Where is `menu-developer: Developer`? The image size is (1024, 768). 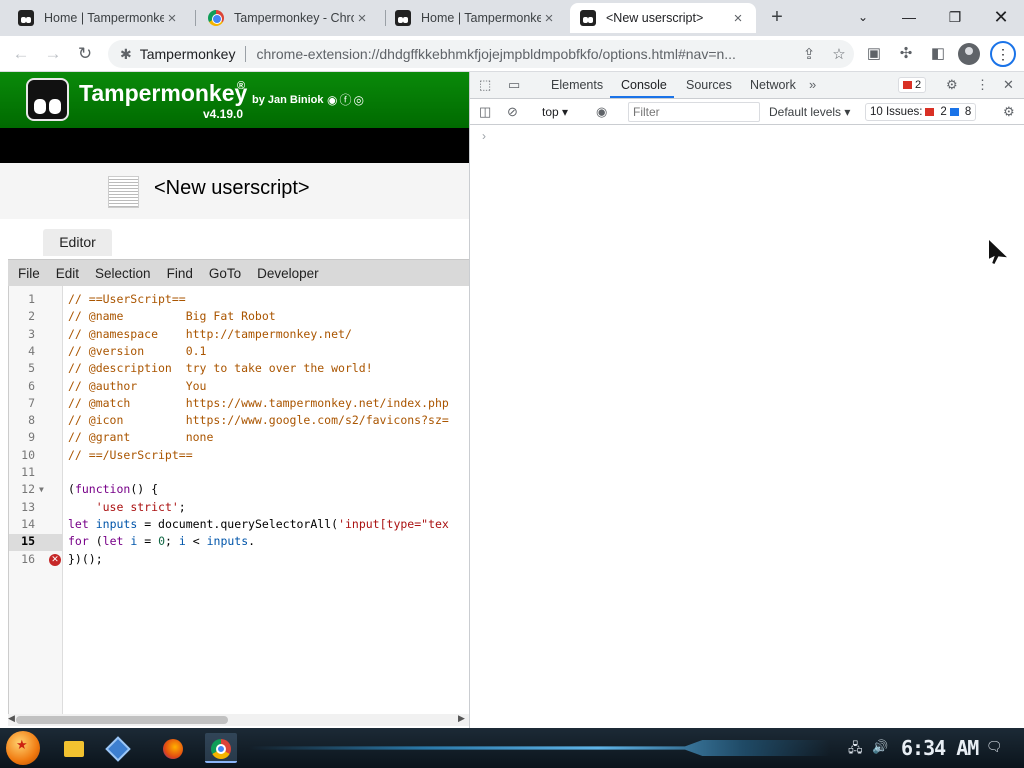 menu-developer: Developer is located at coordinates (288, 273).